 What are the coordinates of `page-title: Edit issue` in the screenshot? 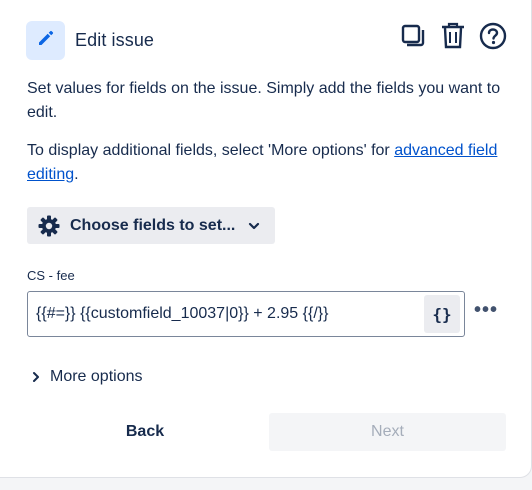 It's located at (115, 39).